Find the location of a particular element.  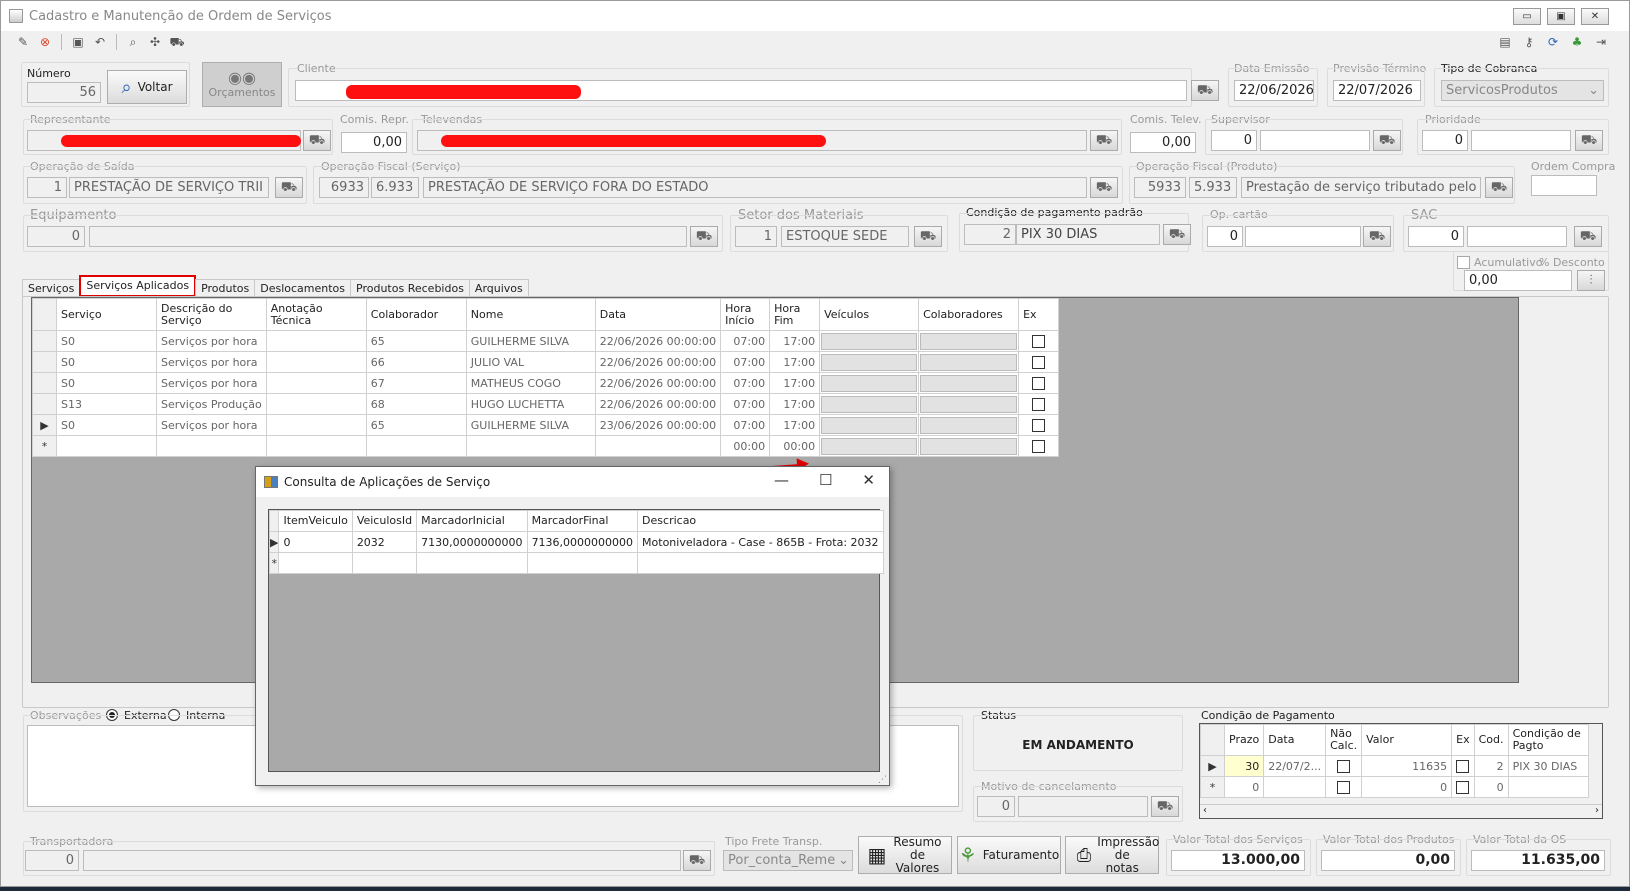

col-veiculos: Veículos is located at coordinates (869, 314).